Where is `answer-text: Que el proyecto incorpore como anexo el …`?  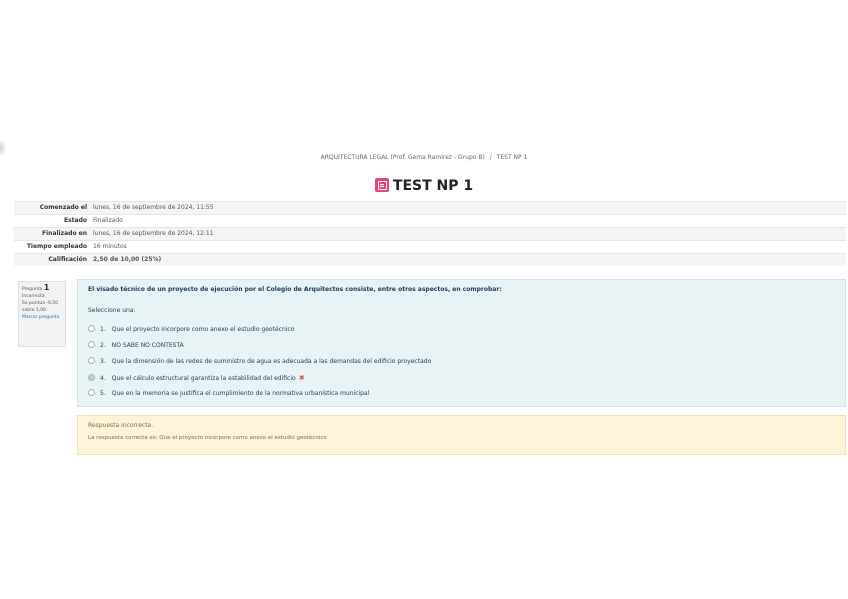
answer-text: Que el proyecto incorpore como anexo el … is located at coordinates (203, 329).